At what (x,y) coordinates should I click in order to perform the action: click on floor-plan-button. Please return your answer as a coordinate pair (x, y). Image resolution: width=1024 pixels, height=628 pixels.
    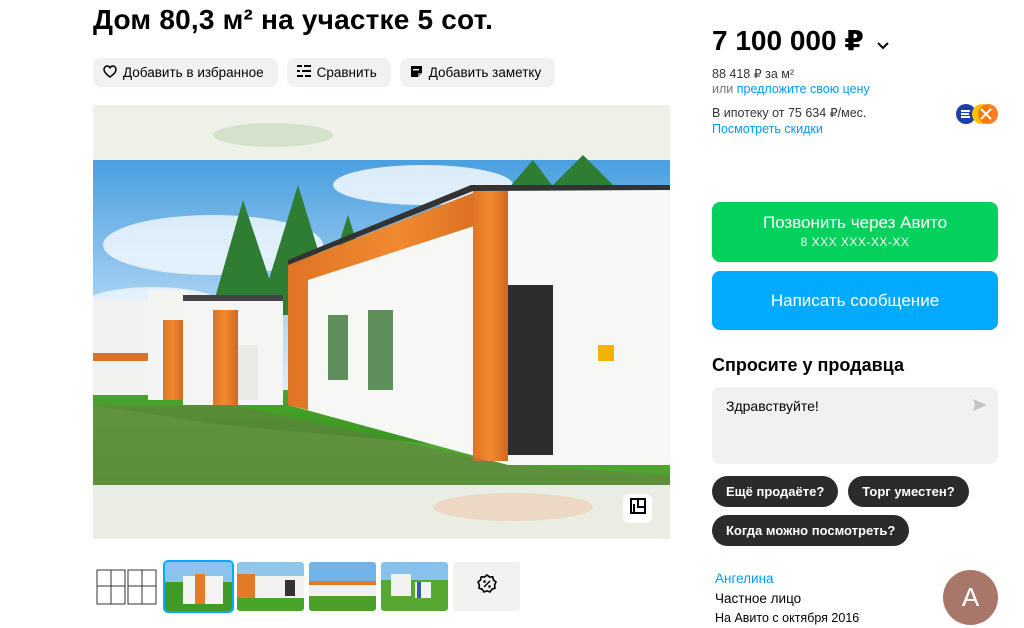
    Looking at the image, I should click on (637, 508).